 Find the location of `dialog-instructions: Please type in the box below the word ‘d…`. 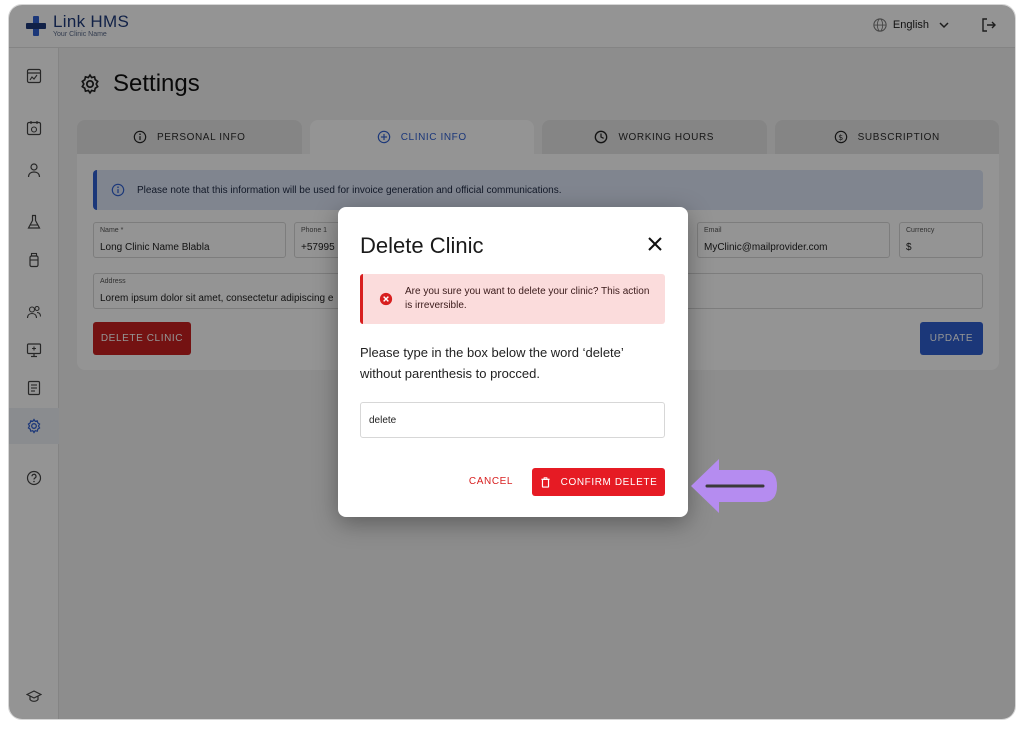

dialog-instructions: Please type in the box below the word ‘d… is located at coordinates (492, 363).